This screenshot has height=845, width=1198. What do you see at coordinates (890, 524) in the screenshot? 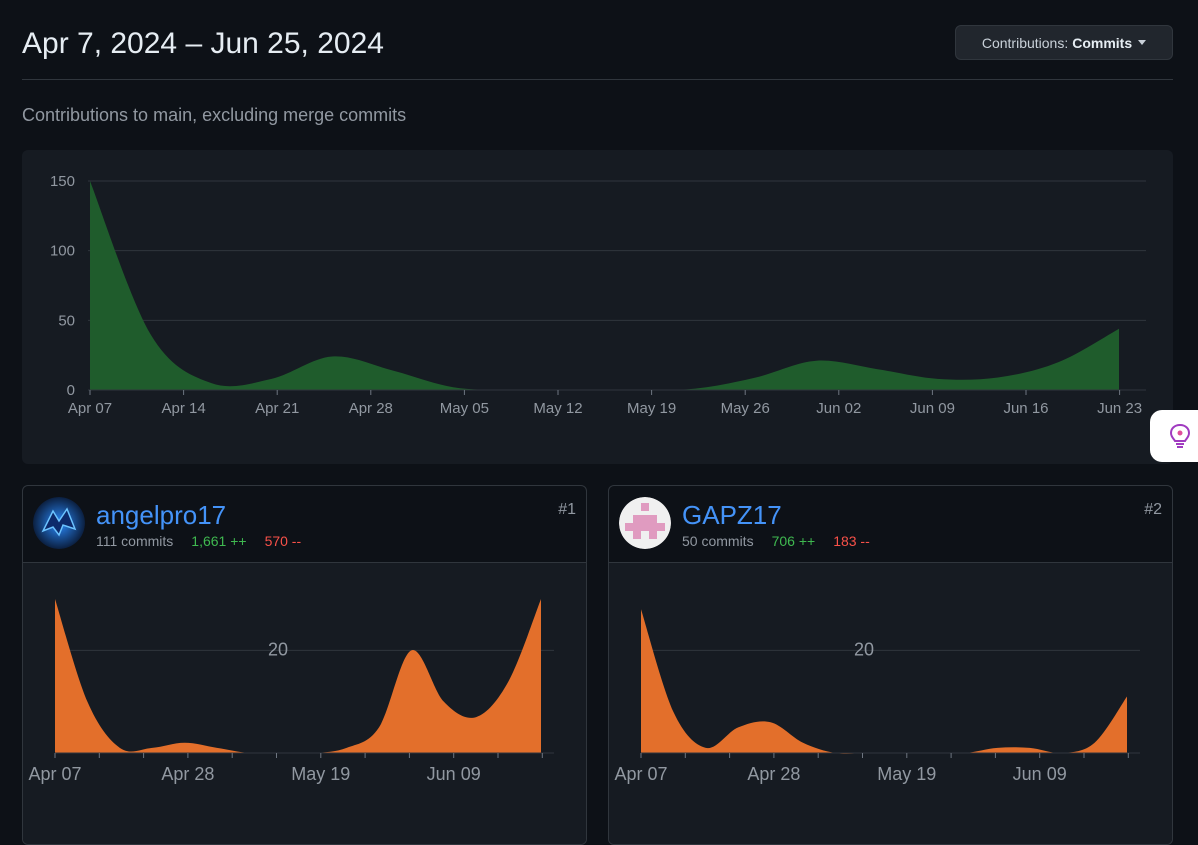
I see `contributor-card-header: GAPZ17 50 commits 706 ++ 183 -- #2` at bounding box center [890, 524].